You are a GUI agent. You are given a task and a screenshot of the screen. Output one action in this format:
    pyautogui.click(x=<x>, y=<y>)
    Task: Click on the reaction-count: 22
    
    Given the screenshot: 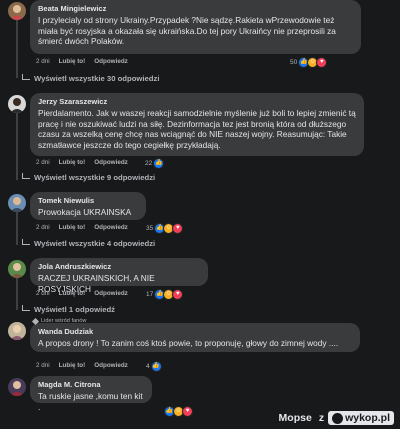 What is the action you would take?
    pyautogui.click(x=149, y=163)
    